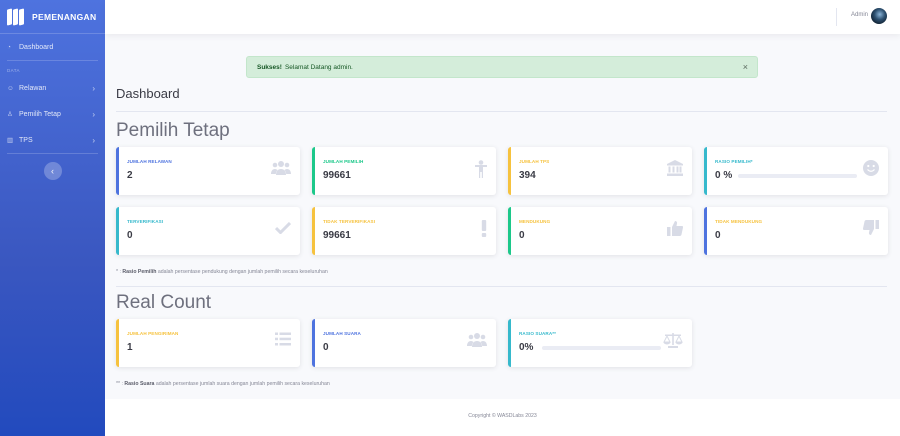  I want to click on card-value: 2, so click(130, 175).